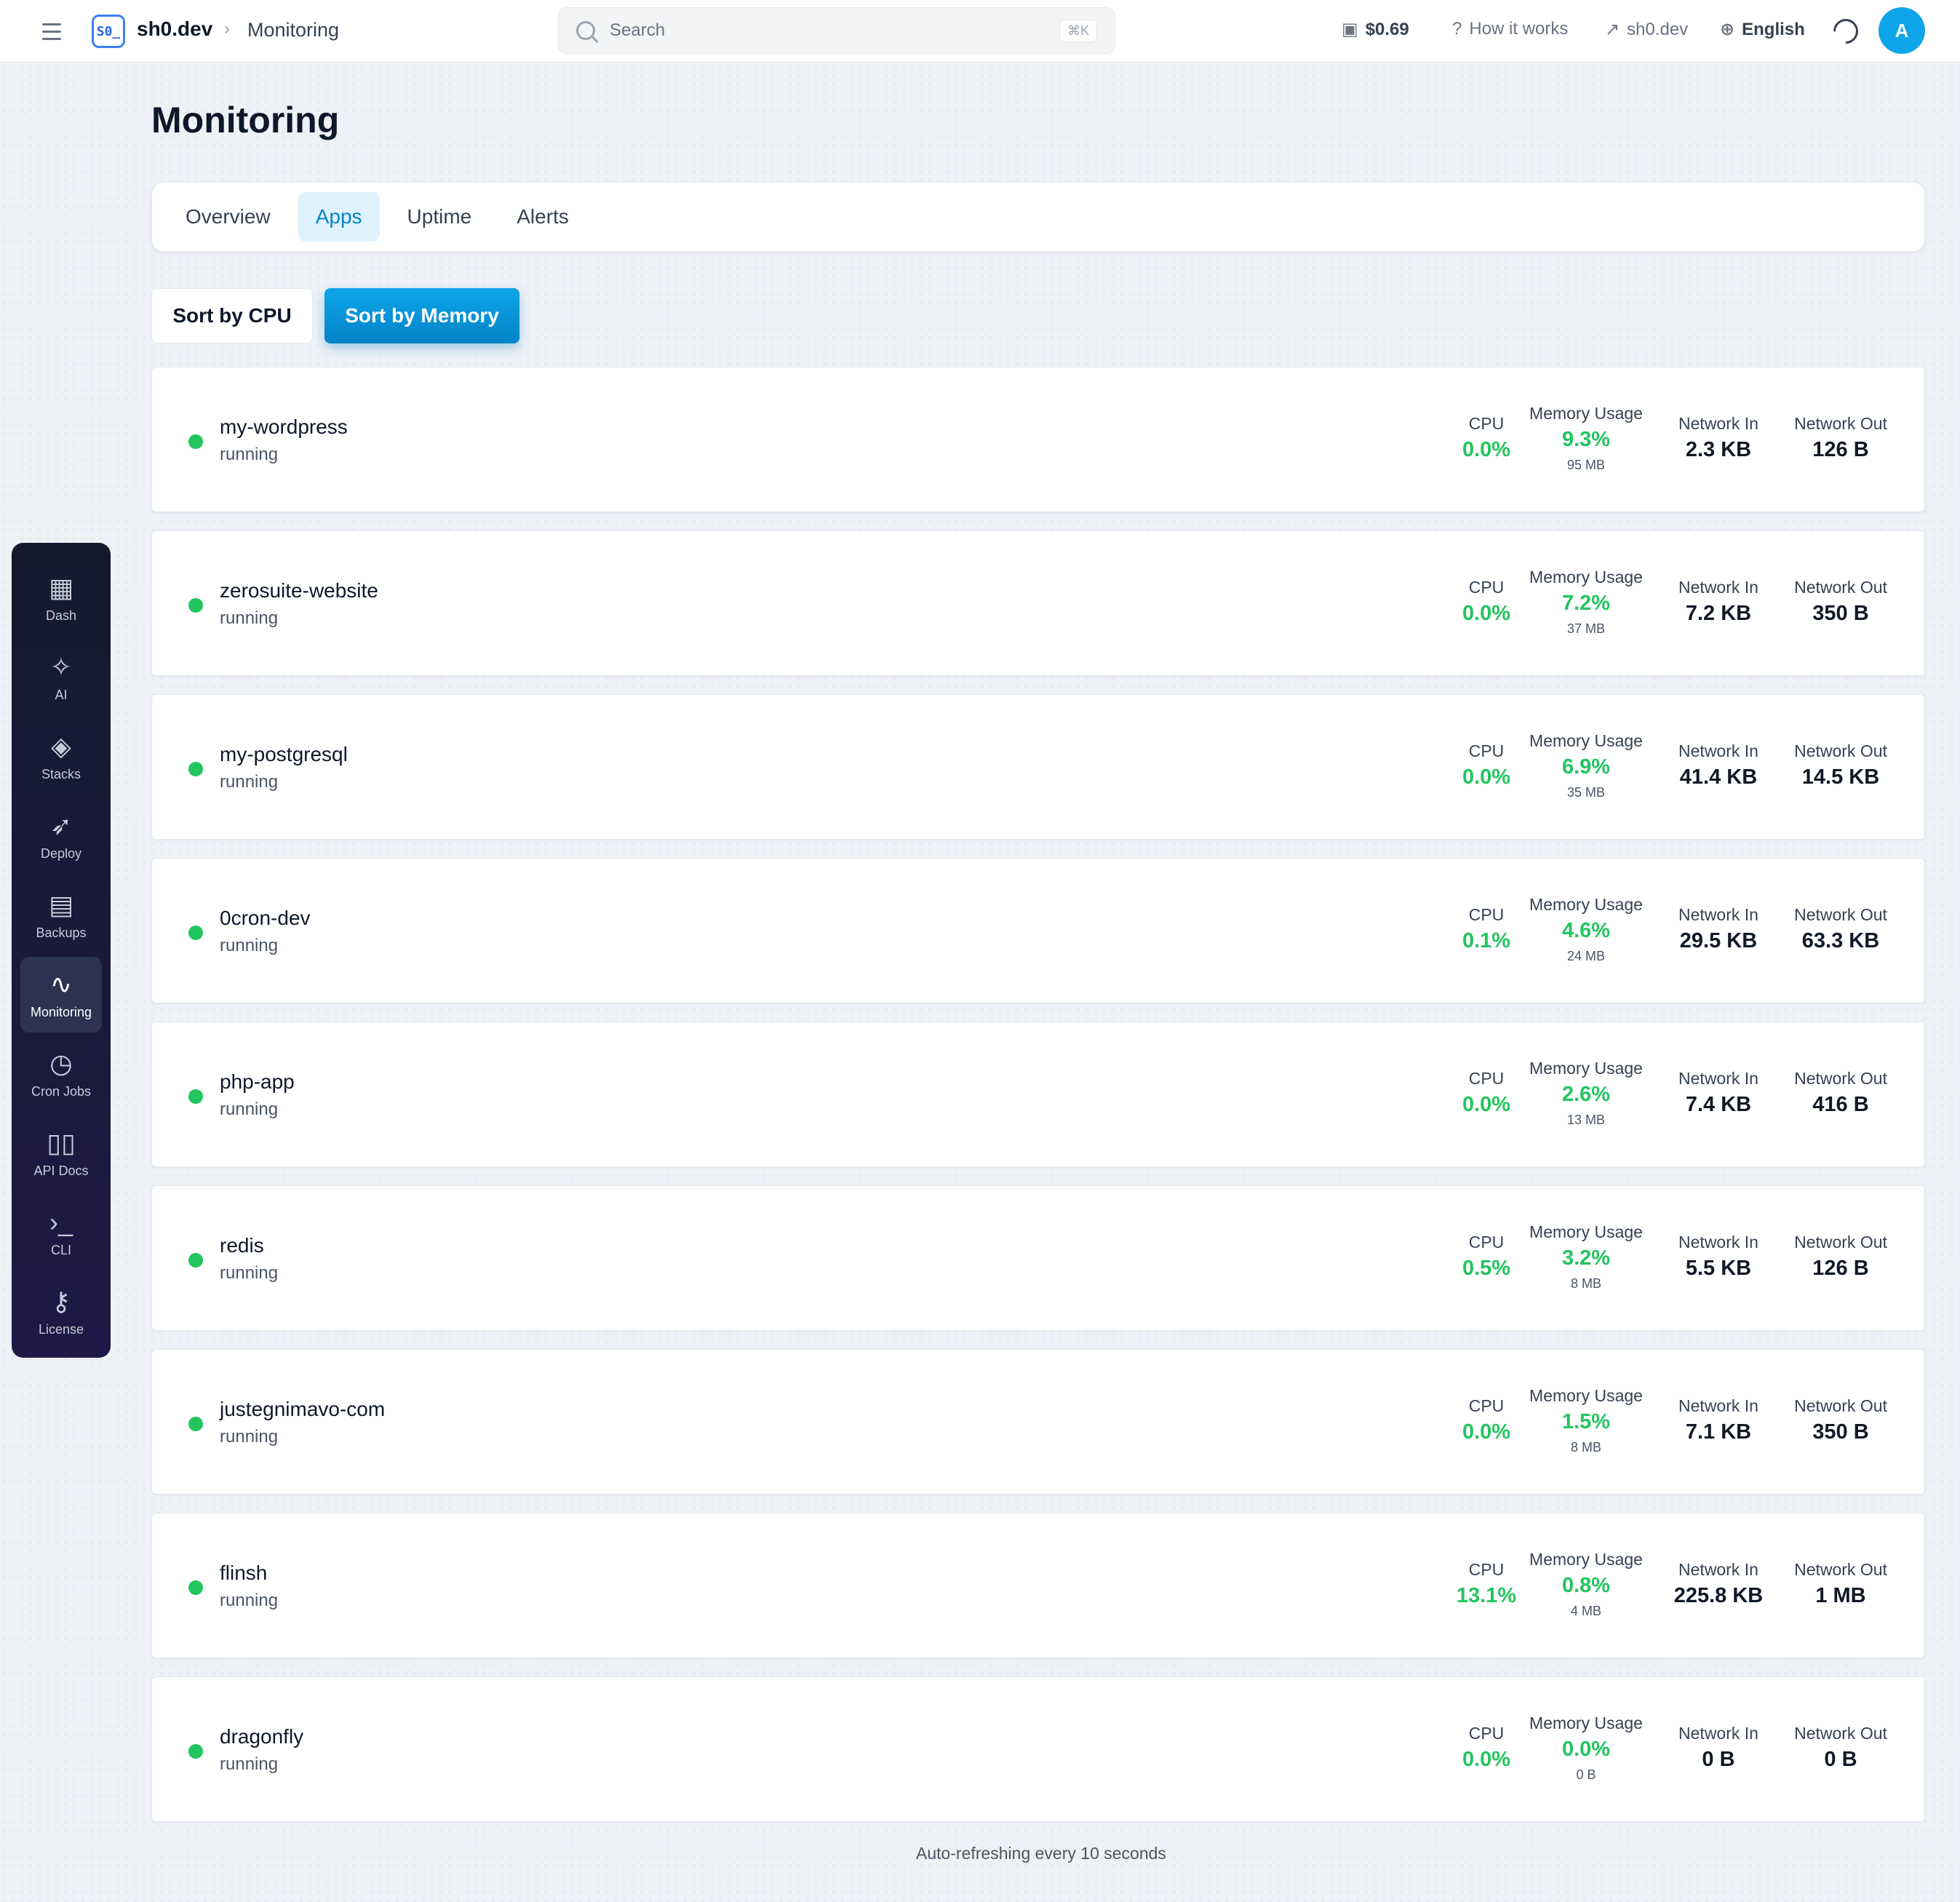 This screenshot has height=1902, width=1960. Describe the element at coordinates (1840, 940) in the screenshot. I see `network-out-value: 63.3 KB` at that location.